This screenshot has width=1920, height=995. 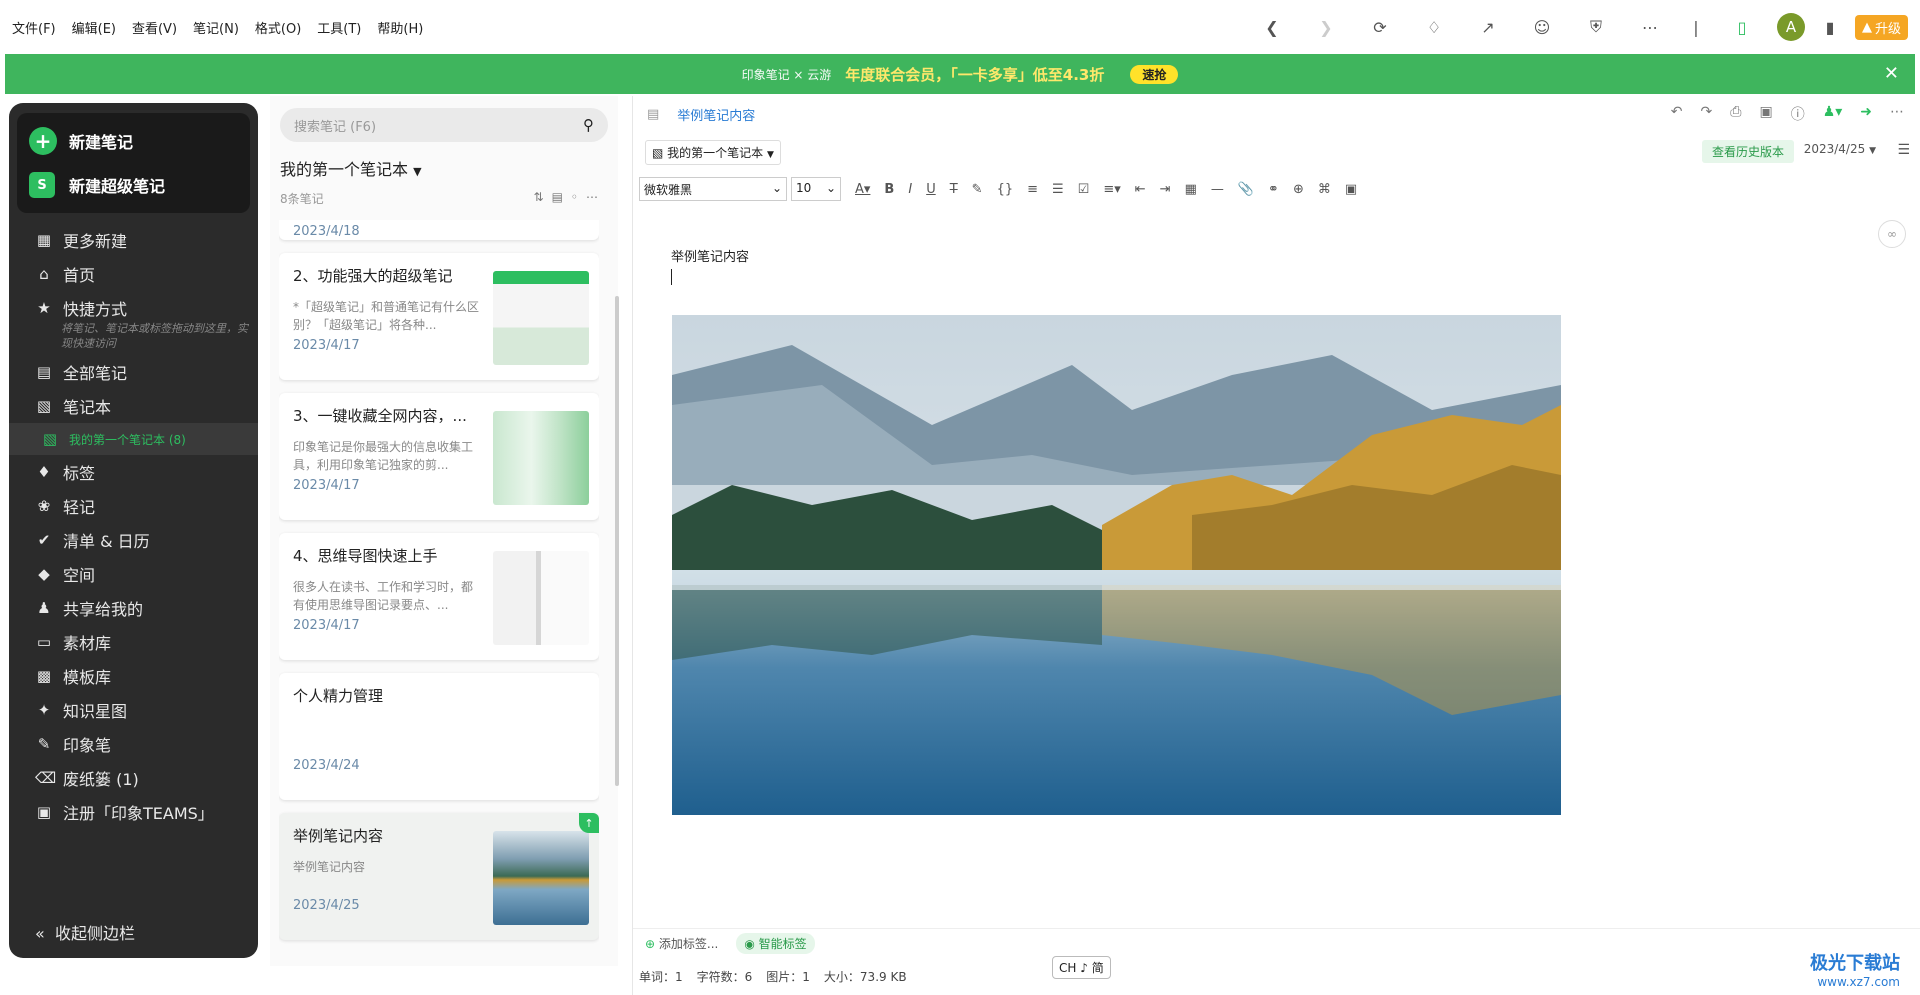 What do you see at coordinates (1707, 114) in the screenshot?
I see `redo-icon: ↷` at bounding box center [1707, 114].